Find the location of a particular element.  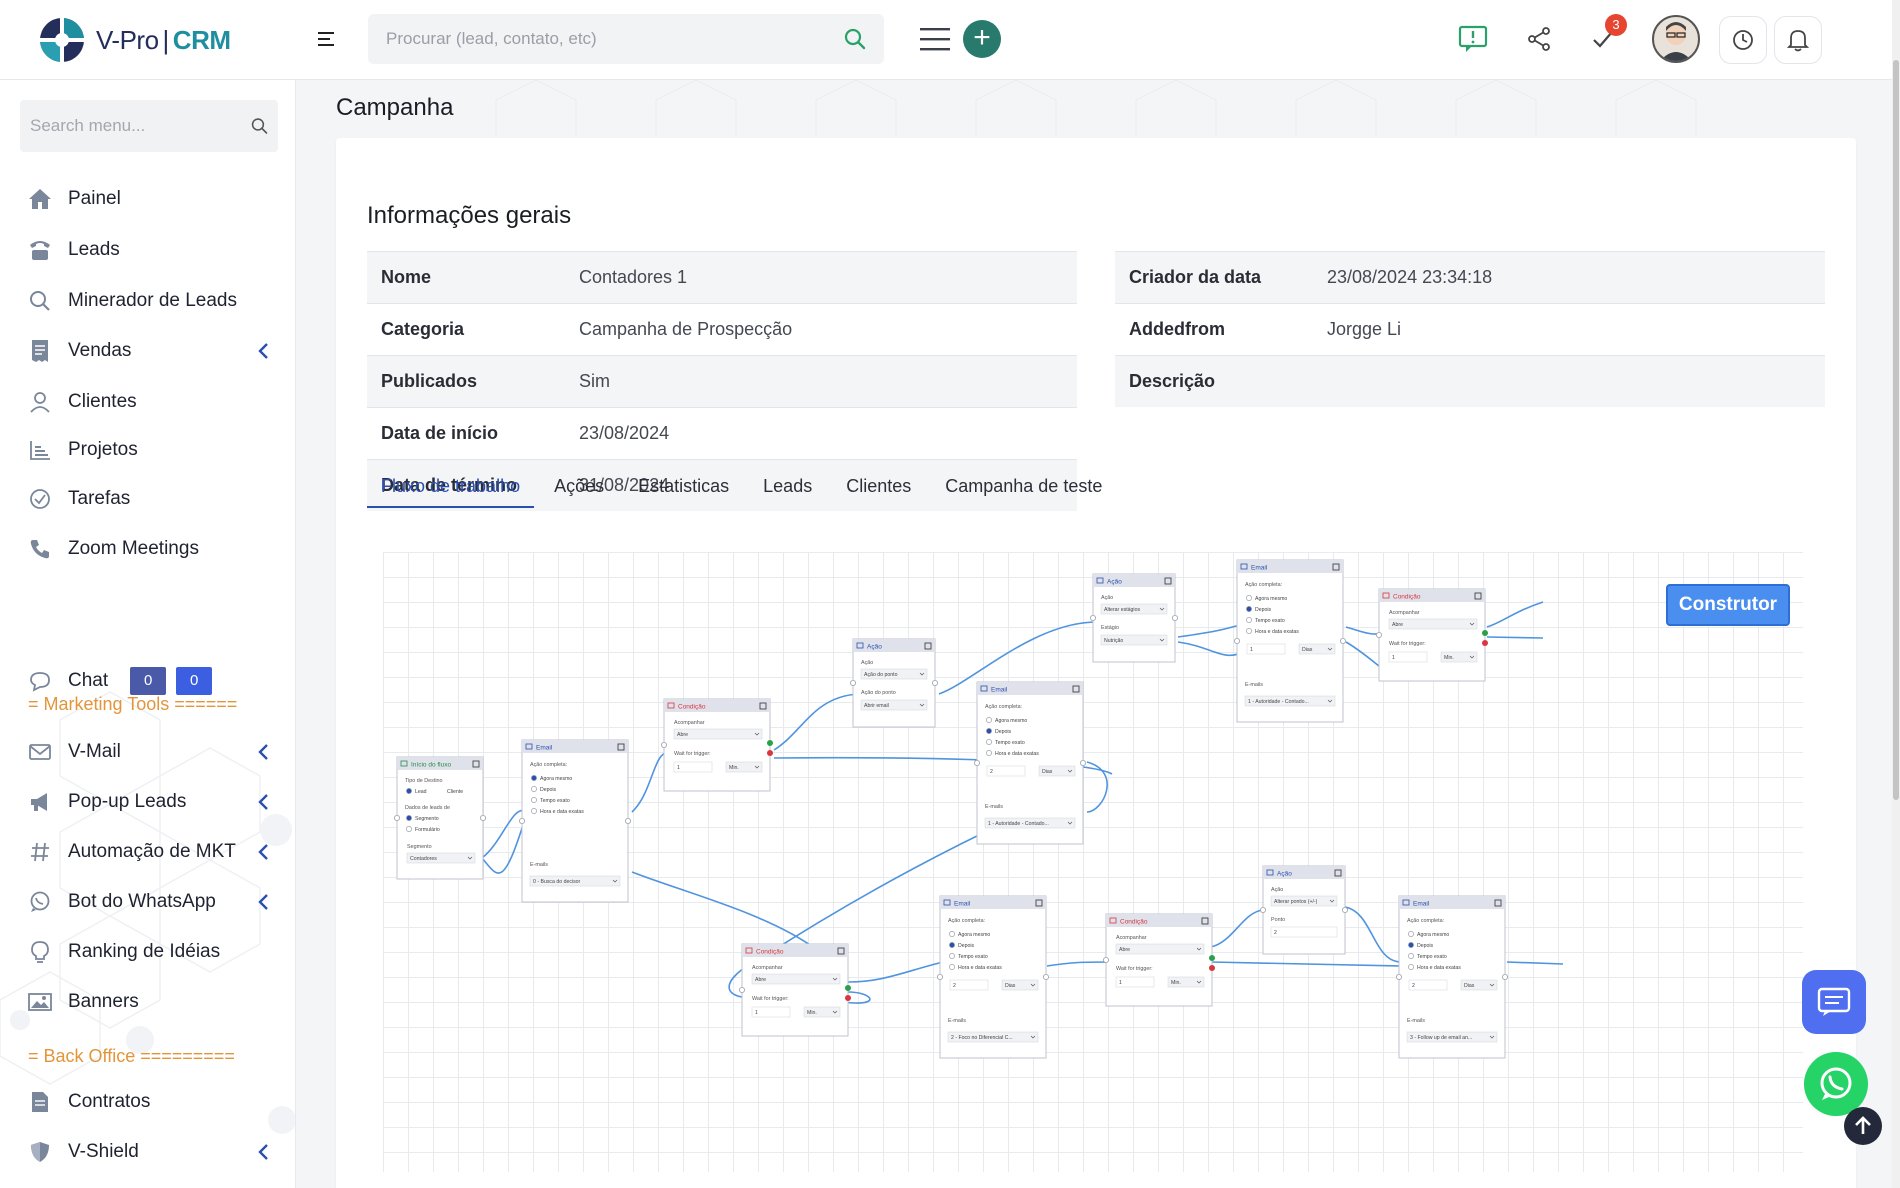

tab-leads: Leads is located at coordinates (787, 486).